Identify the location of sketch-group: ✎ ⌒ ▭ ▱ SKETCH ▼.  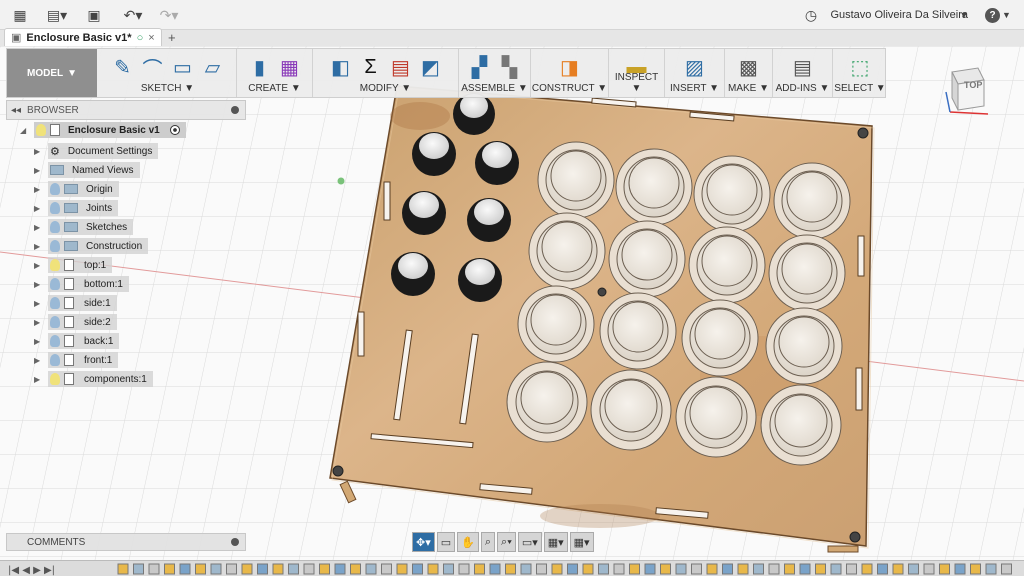
(168, 73).